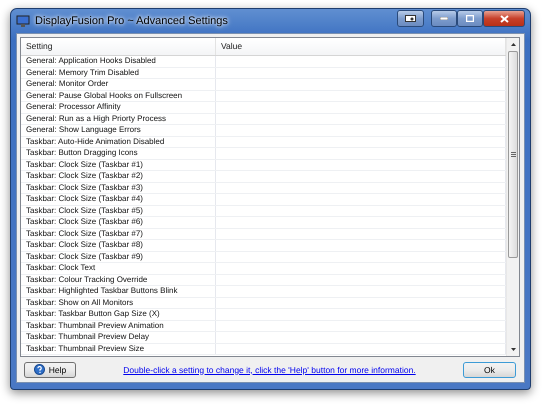 Image resolution: width=550 pixels, height=407 pixels. What do you see at coordinates (118, 165) in the screenshot?
I see `setting-cell: Taskbar: Clock Size (Taskbar #1)` at bounding box center [118, 165].